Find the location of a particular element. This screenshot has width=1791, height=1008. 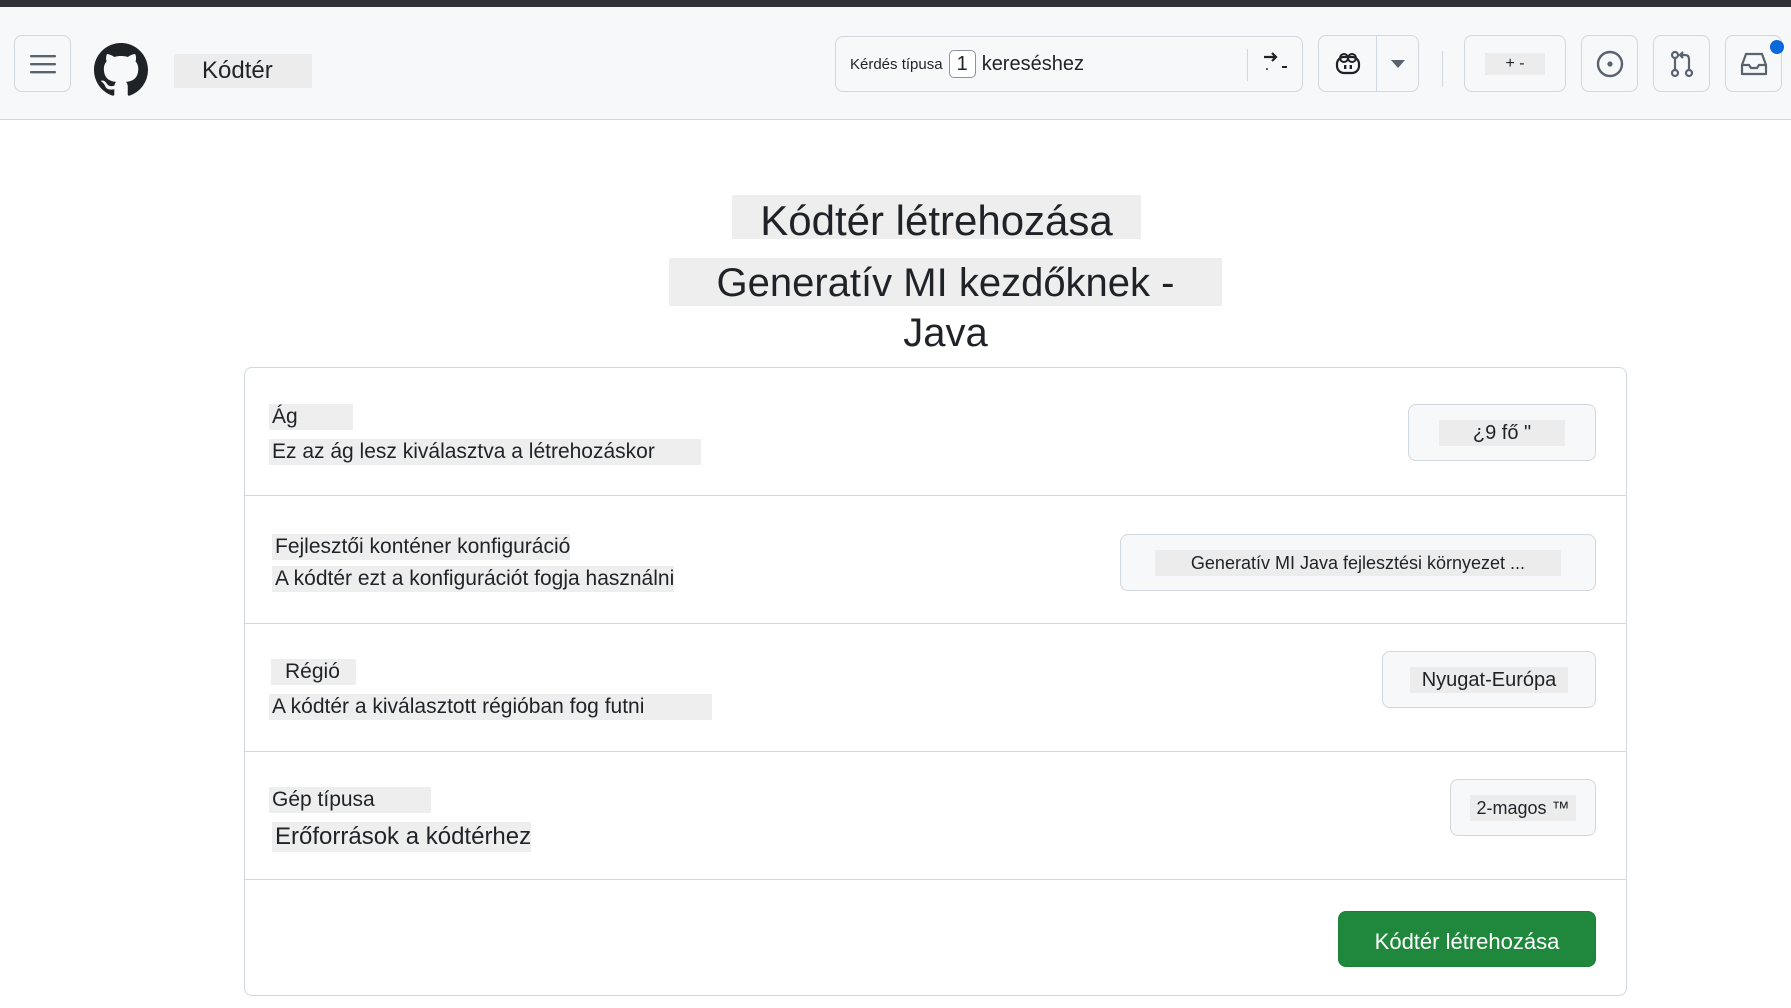

region-label: Régió is located at coordinates (313, 672).